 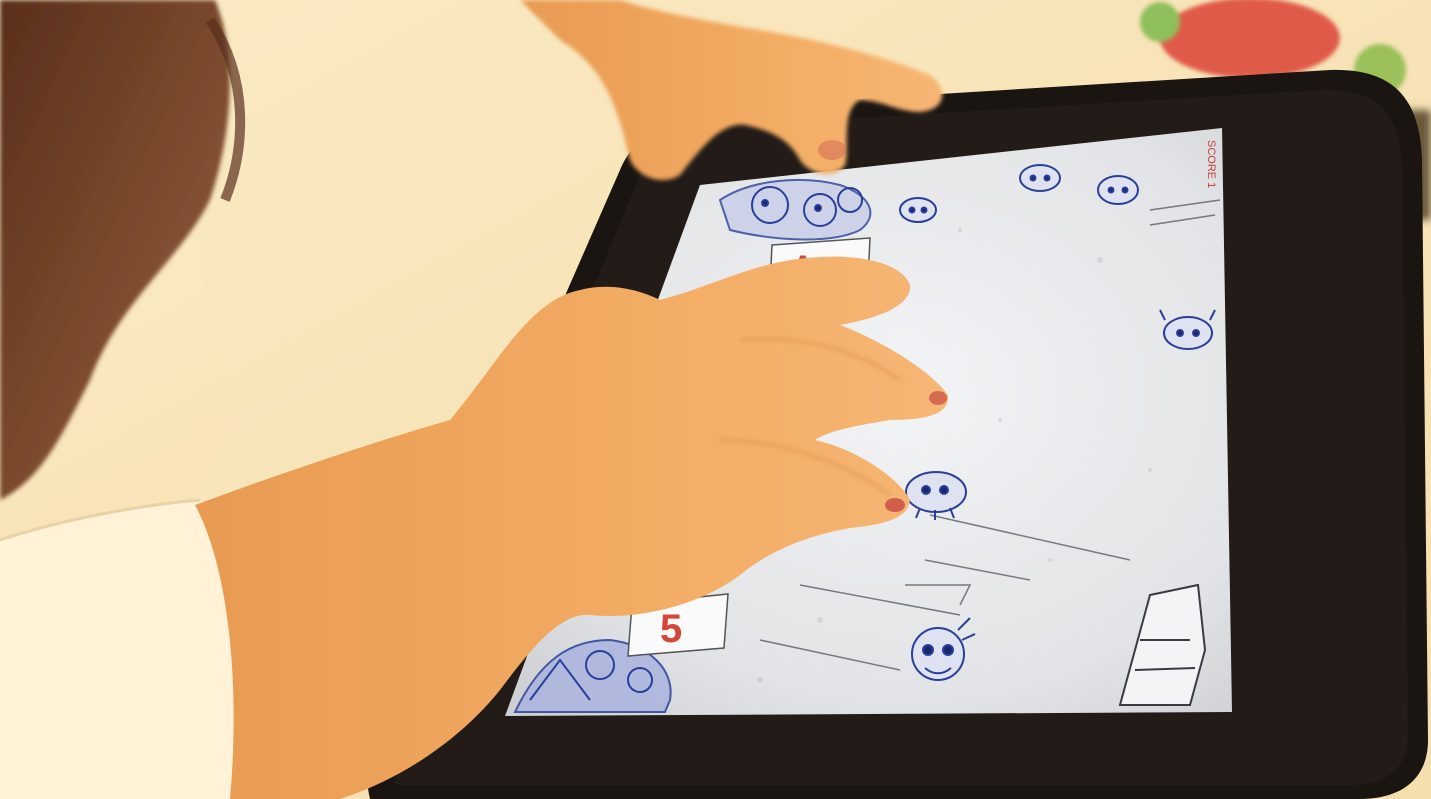 I want to click on counter-value: 5, so click(x=671, y=629).